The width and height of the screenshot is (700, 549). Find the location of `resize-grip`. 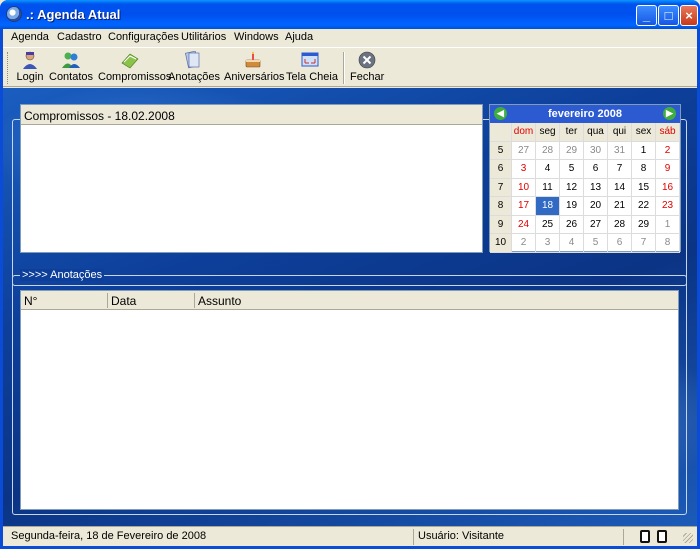

resize-grip is located at coordinates (688, 538).